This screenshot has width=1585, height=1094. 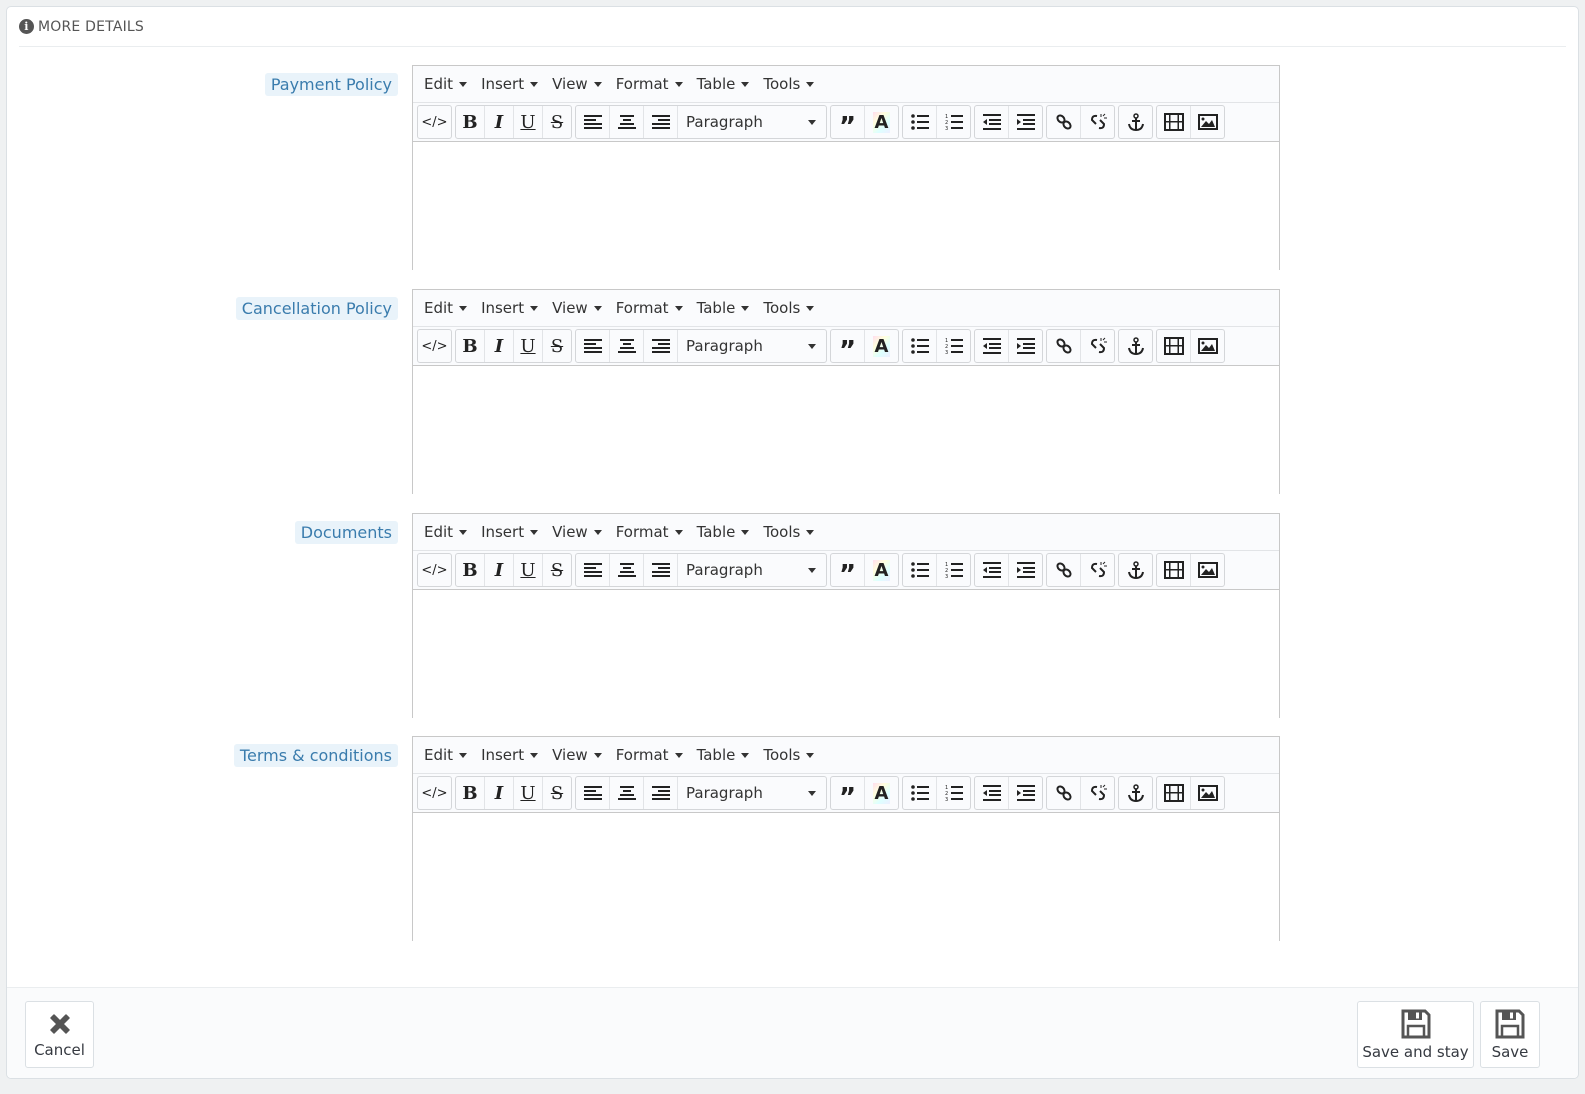 What do you see at coordinates (1510, 1034) in the screenshot?
I see `save-button: Save` at bounding box center [1510, 1034].